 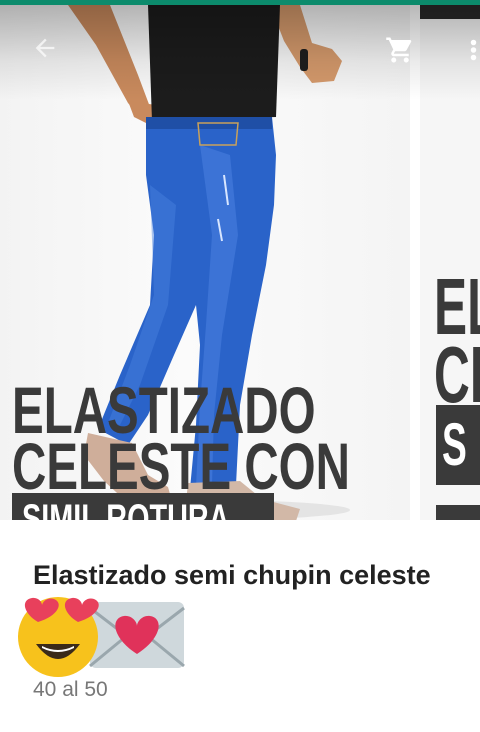 What do you see at coordinates (126, 508) in the screenshot?
I see `image-caption-line3: SIMIL ROTURA` at bounding box center [126, 508].